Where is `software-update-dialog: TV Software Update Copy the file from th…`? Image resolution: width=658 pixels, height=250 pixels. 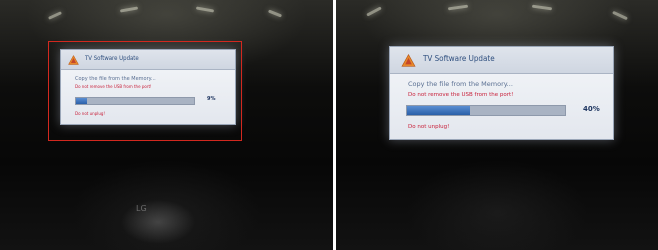 software-update-dialog: TV Software Update Copy the file from th… is located at coordinates (501, 93).